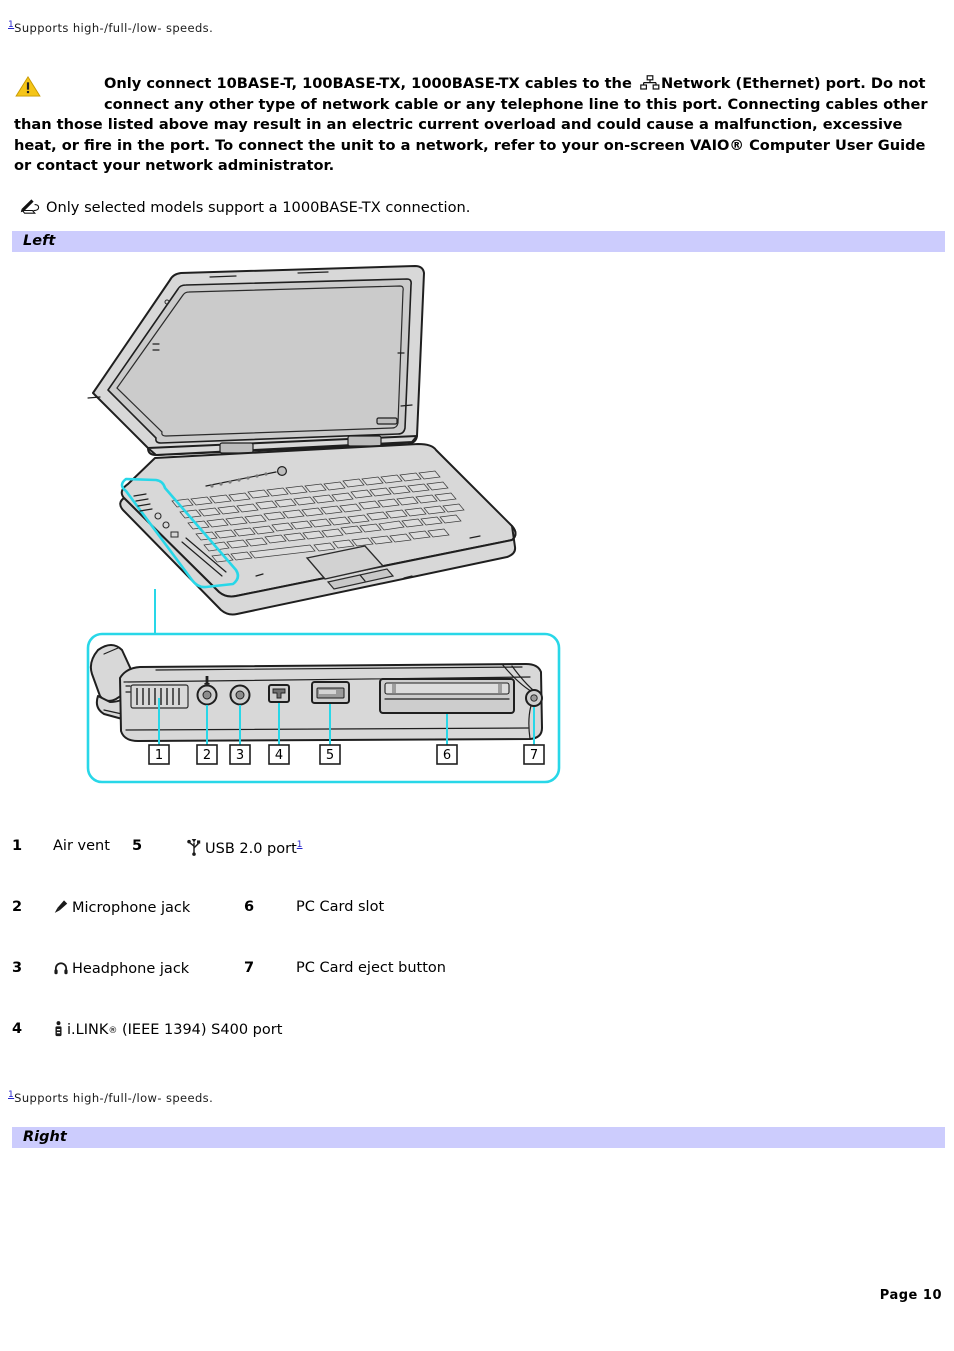 This screenshot has height=1351, width=954. I want to click on svg-text: 5, so click(330, 755).